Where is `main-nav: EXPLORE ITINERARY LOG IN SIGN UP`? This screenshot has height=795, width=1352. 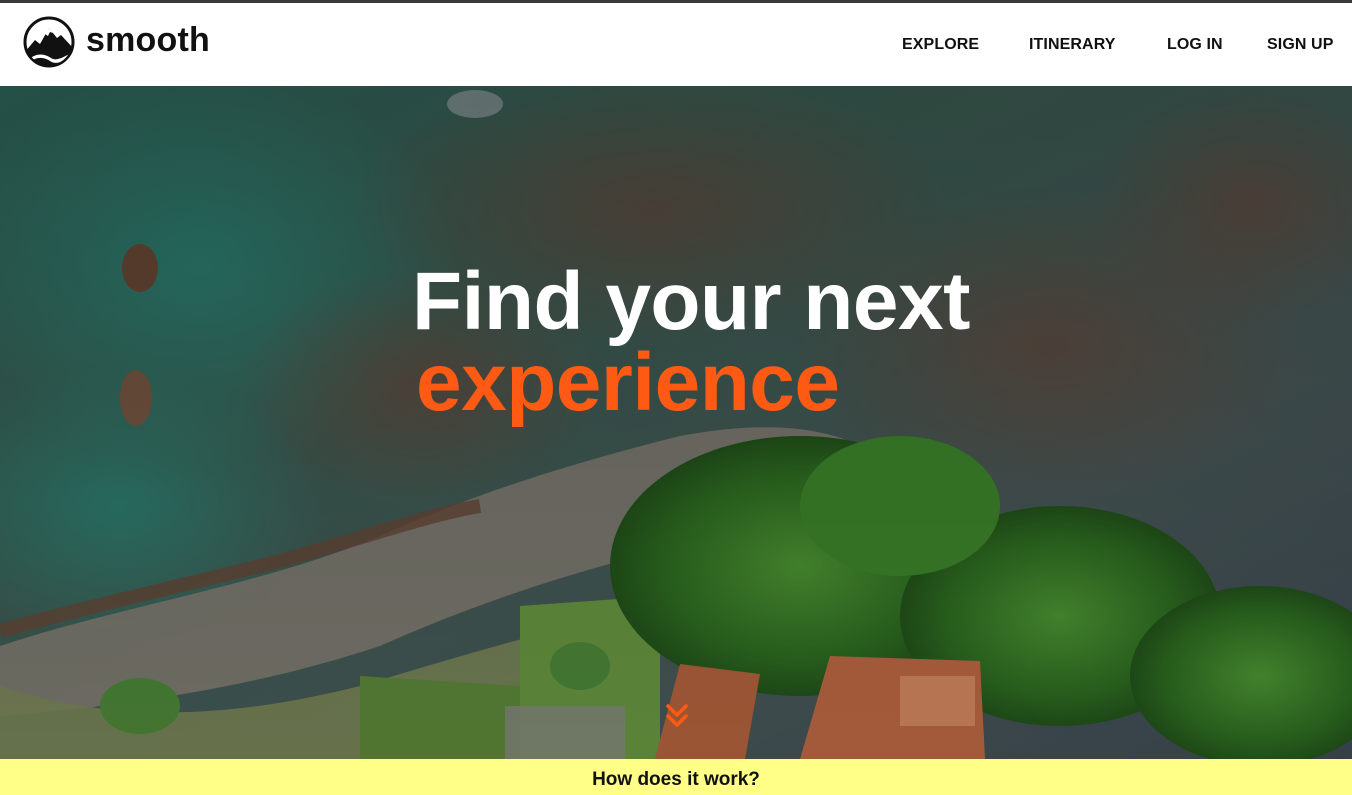 main-nav: EXPLORE ITINERARY LOG IN SIGN UP is located at coordinates (676, 44).